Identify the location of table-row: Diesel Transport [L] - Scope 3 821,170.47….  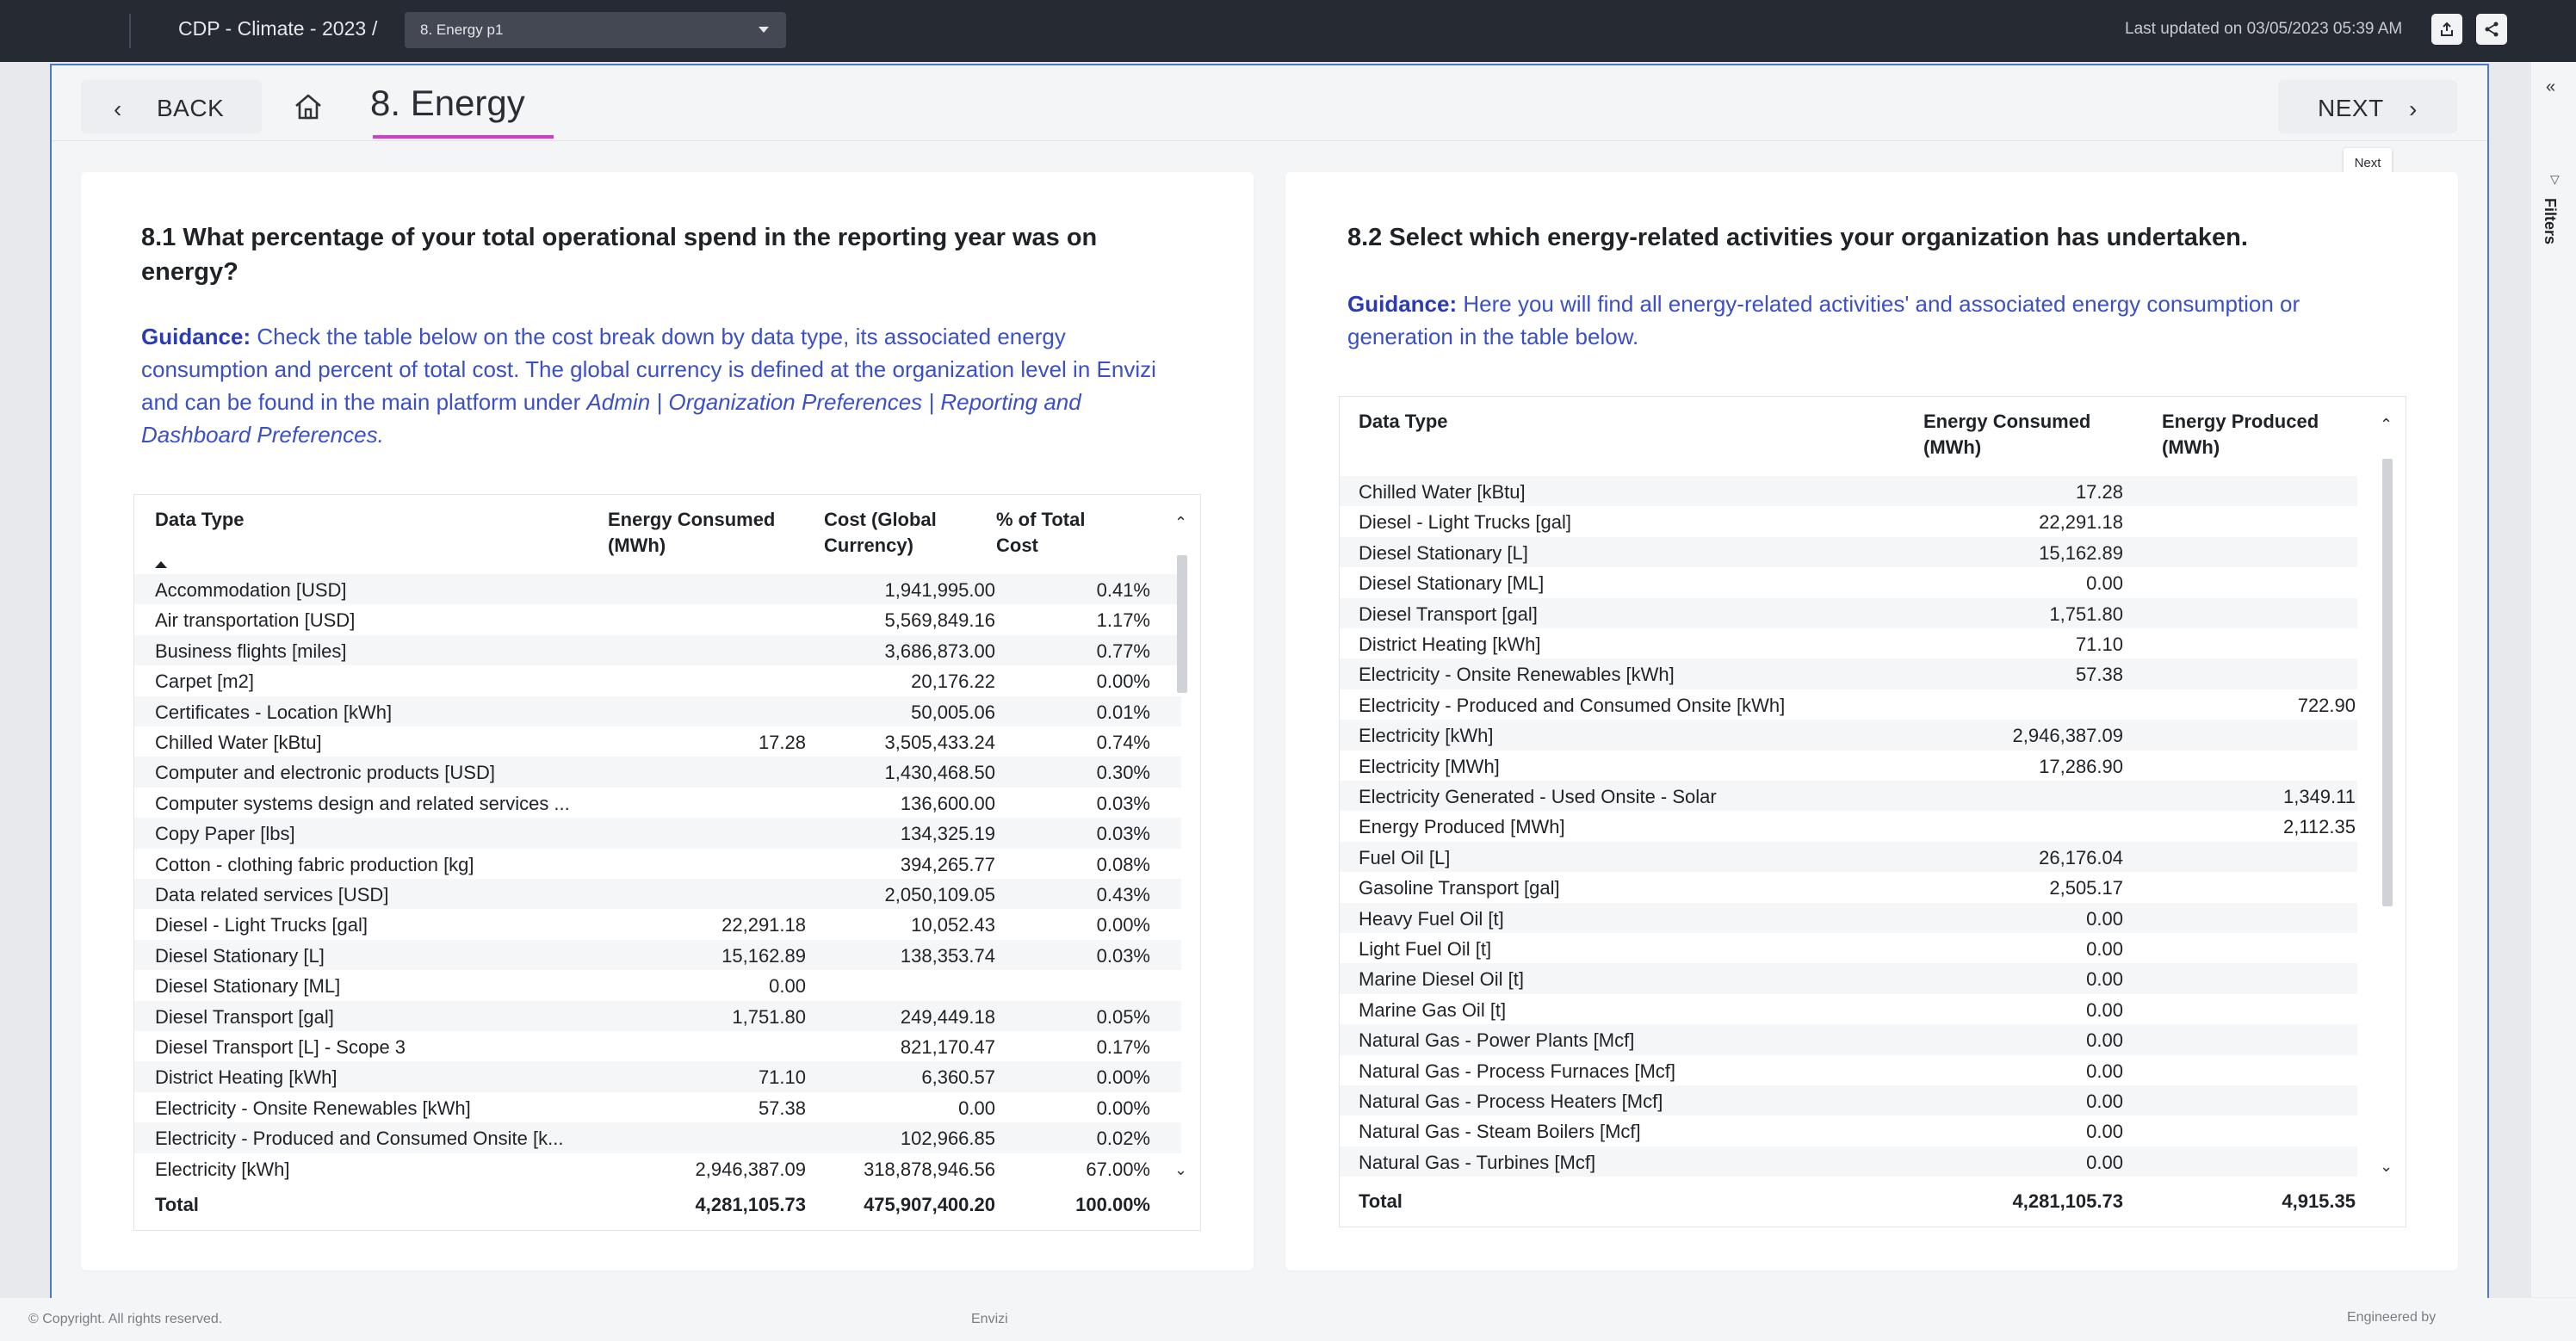
(657, 1046).